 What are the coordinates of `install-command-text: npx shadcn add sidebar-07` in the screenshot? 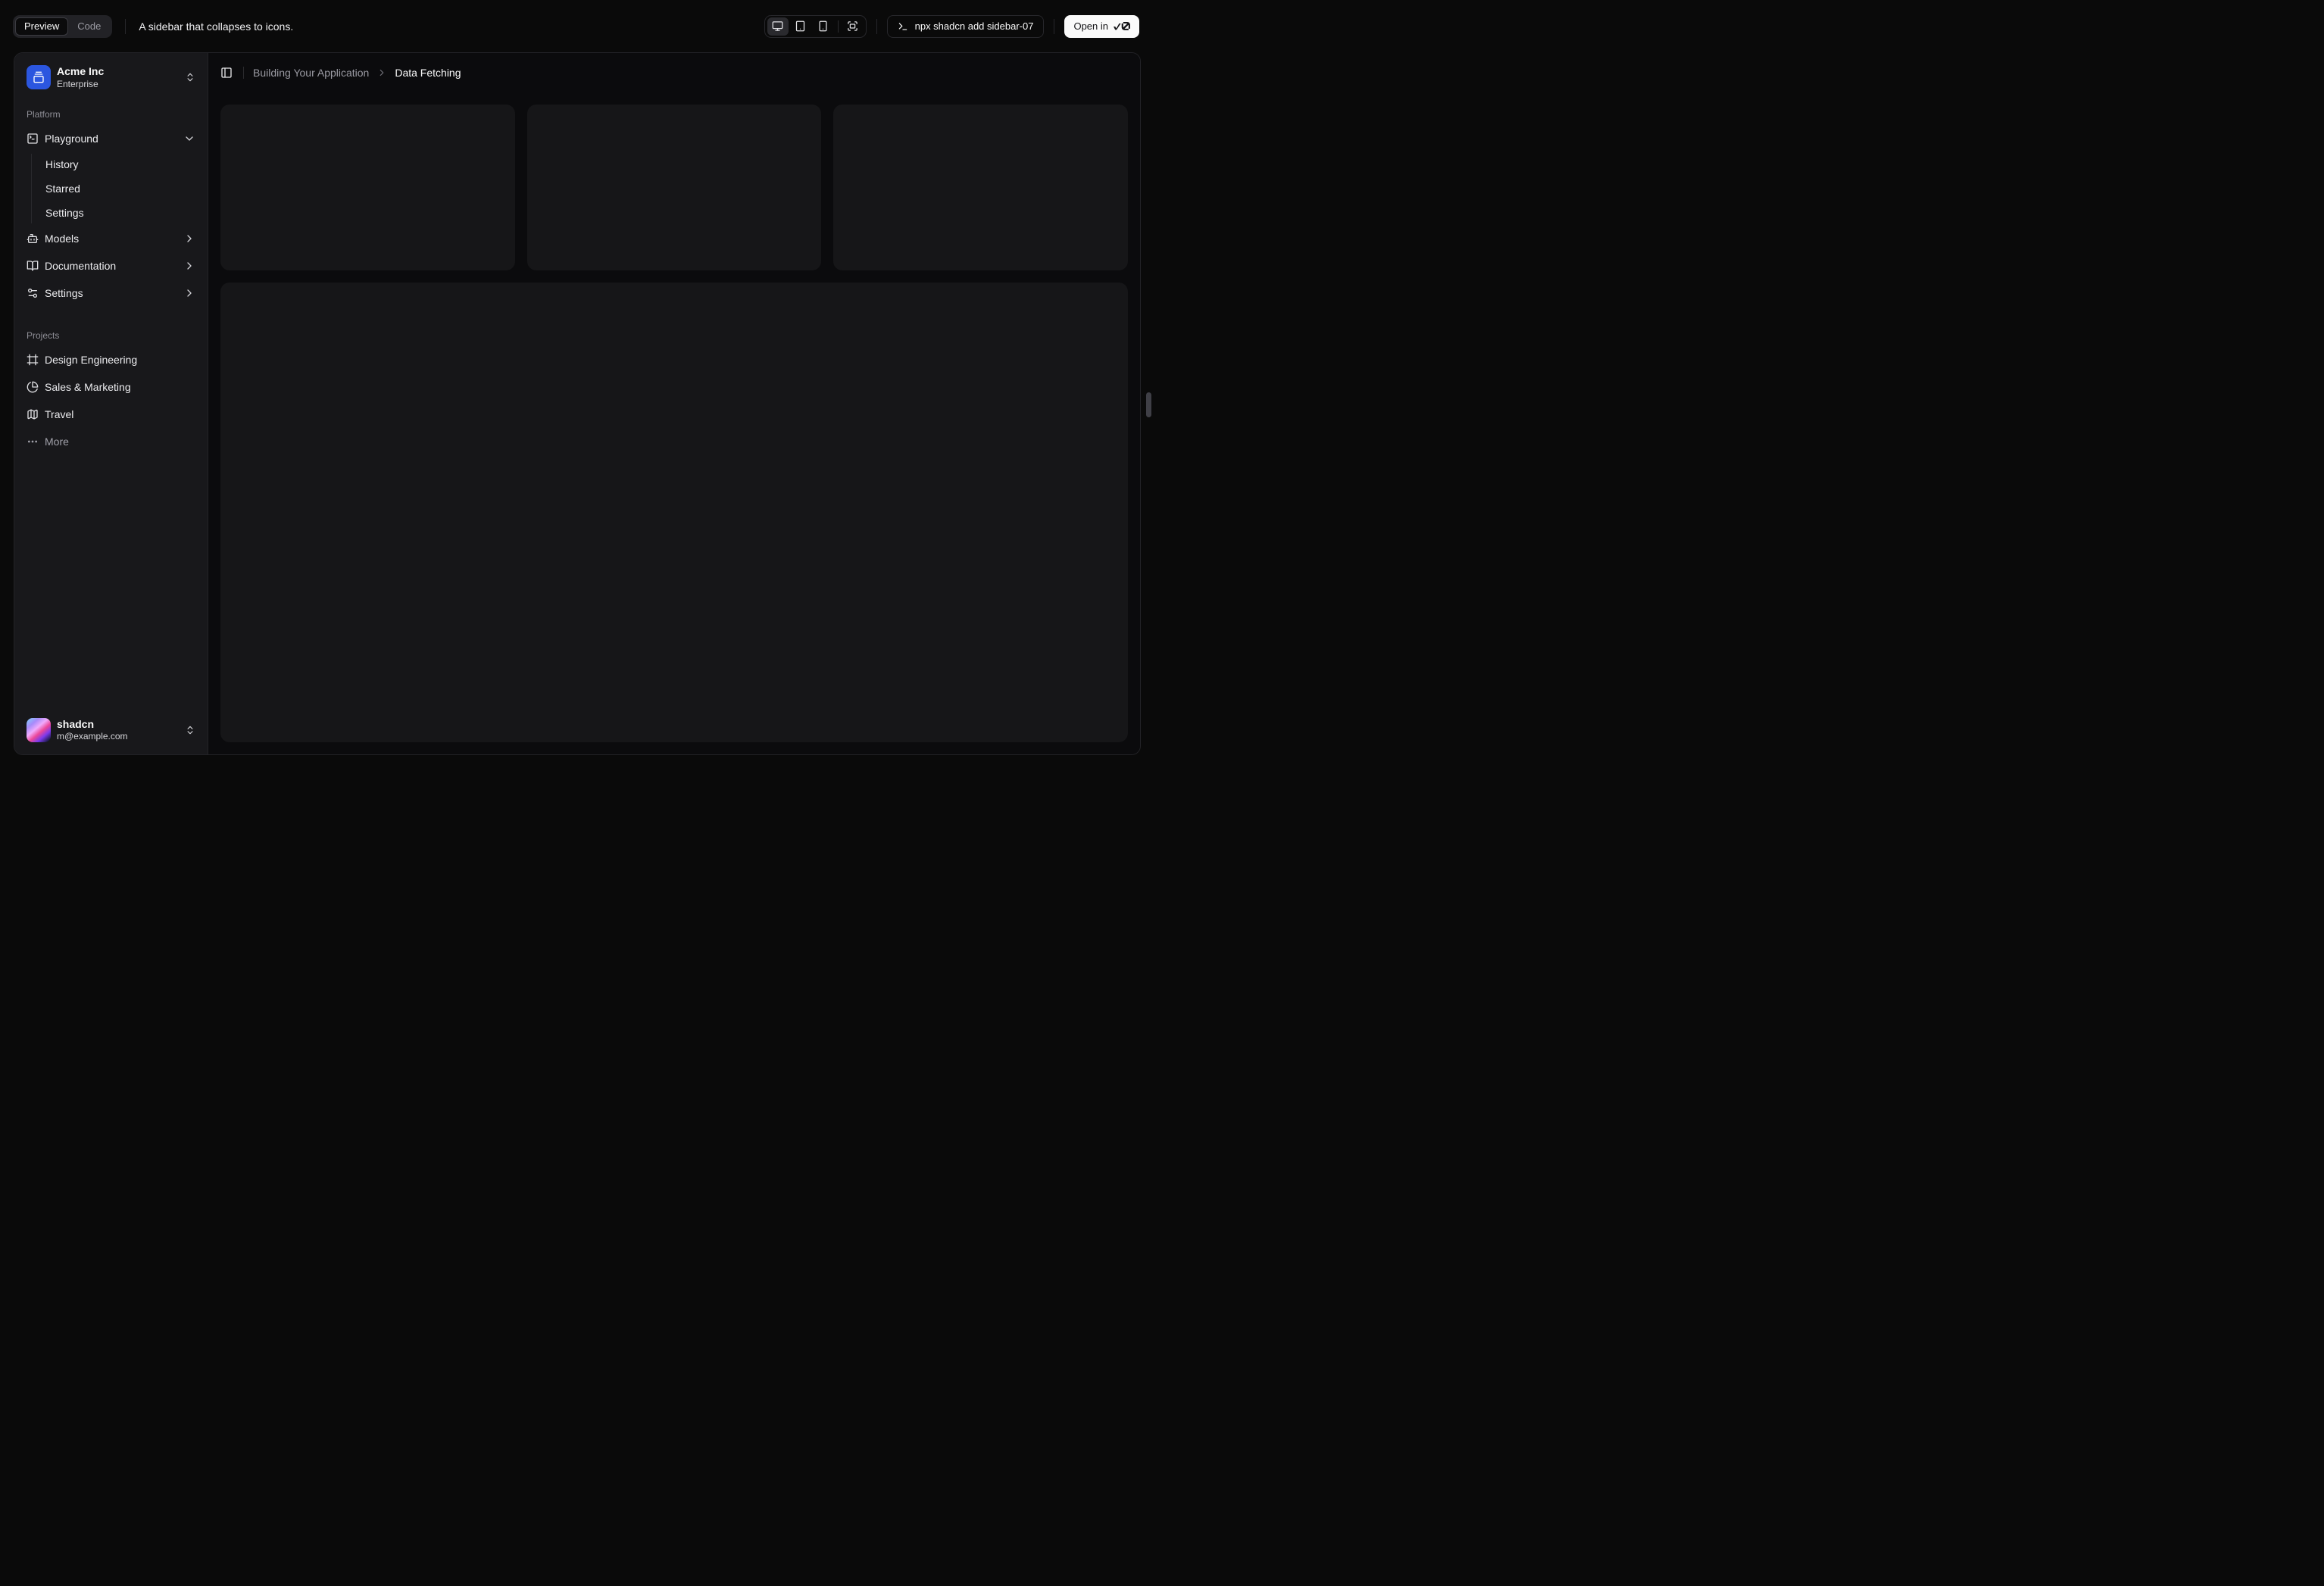 It's located at (974, 26).